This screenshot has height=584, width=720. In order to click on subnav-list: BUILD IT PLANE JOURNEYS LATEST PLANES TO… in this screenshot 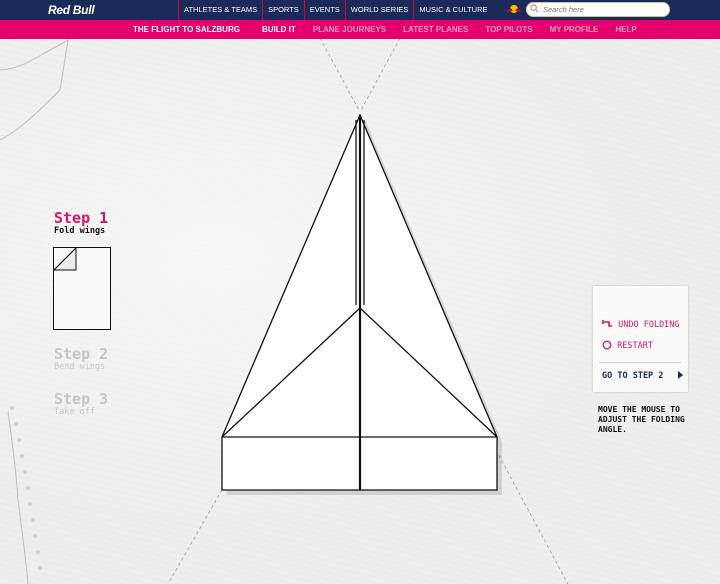, I will do `click(458, 29)`.